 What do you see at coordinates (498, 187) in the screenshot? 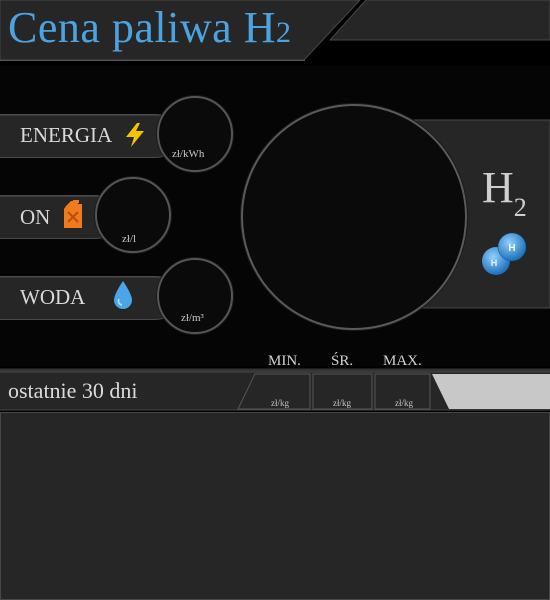
I see `h2-symbol-letter: H` at bounding box center [498, 187].